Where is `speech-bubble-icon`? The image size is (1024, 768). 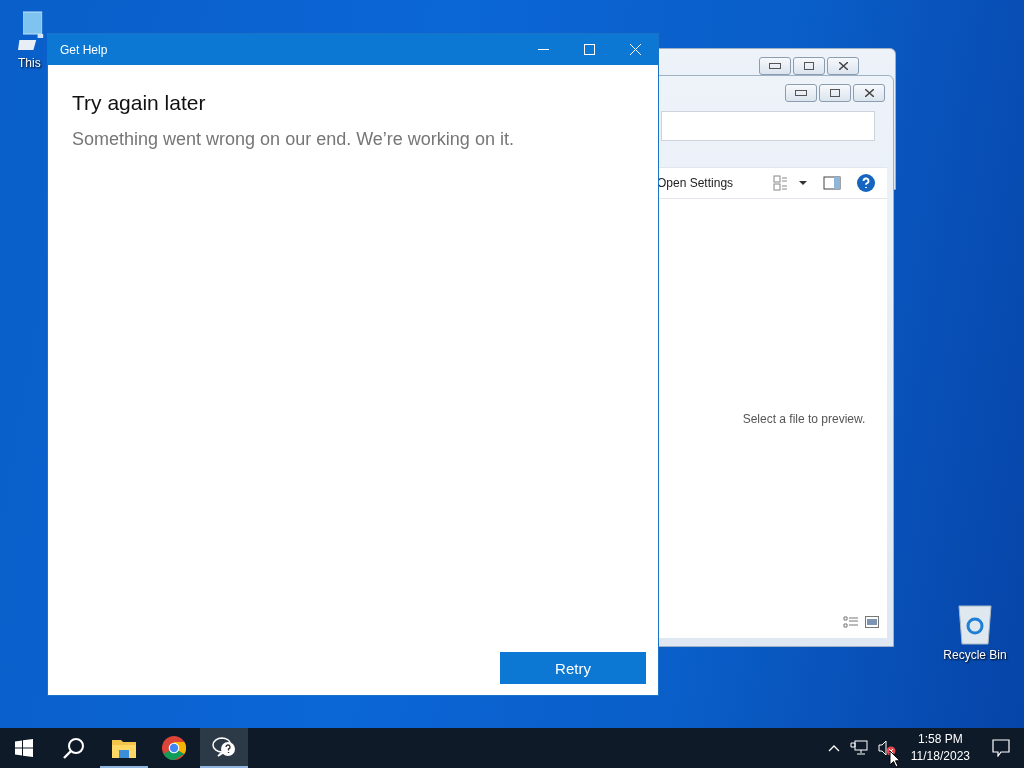
speech-bubble-icon is located at coordinates (1001, 748).